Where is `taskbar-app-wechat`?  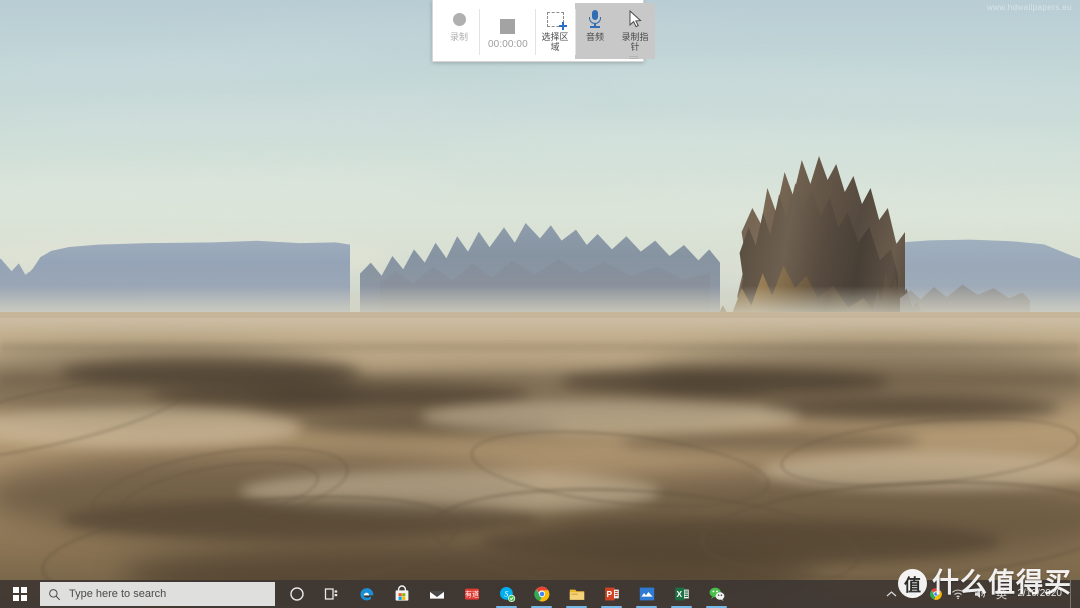
taskbar-app-wechat is located at coordinates (716, 594).